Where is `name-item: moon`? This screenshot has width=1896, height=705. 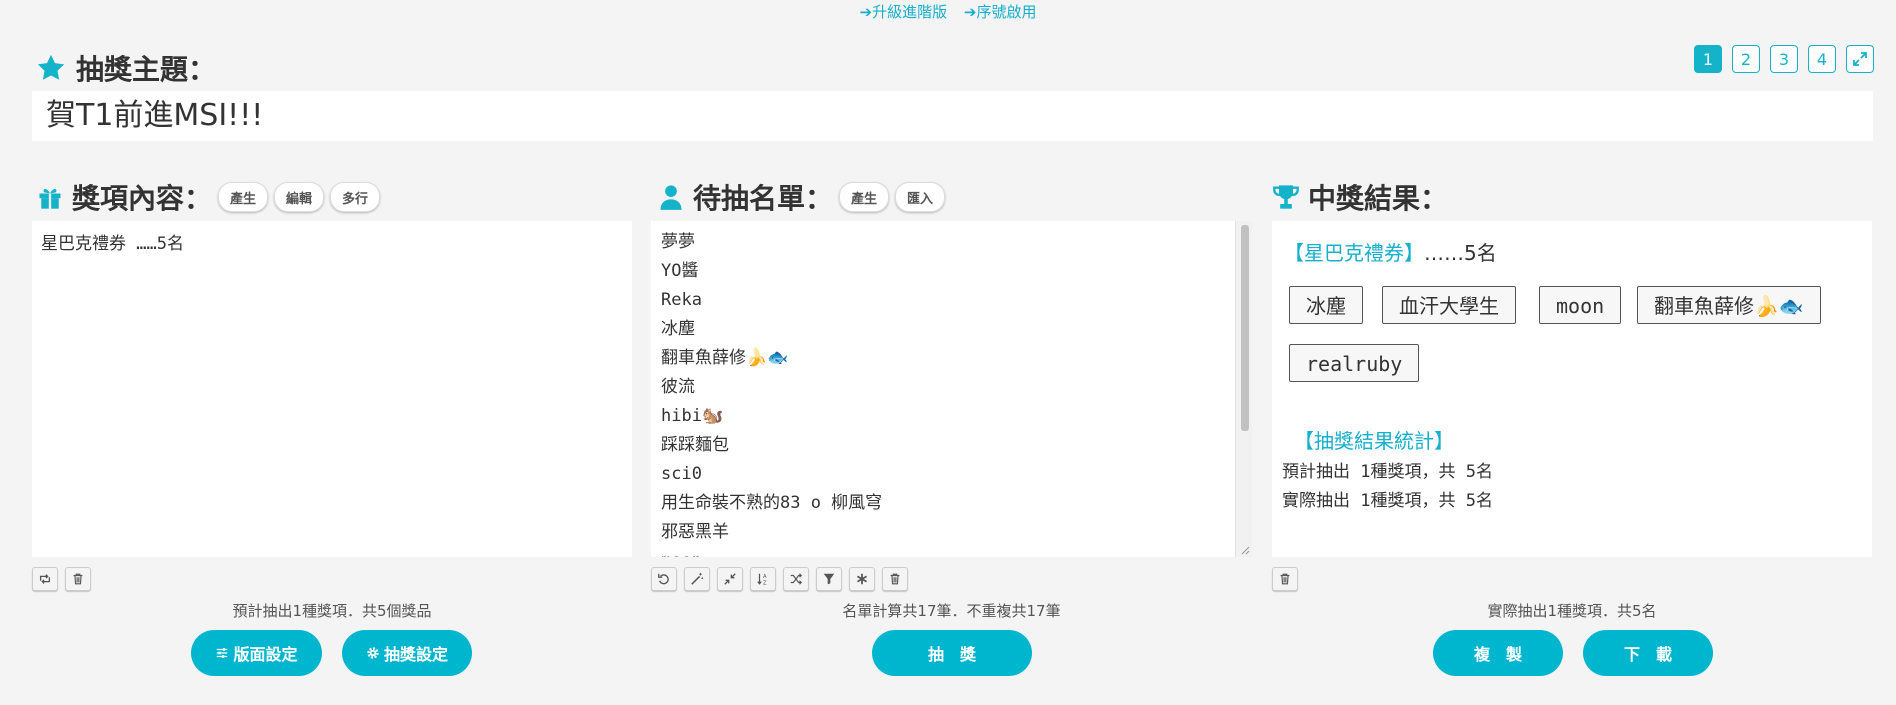
name-item: moon is located at coordinates (951, 552).